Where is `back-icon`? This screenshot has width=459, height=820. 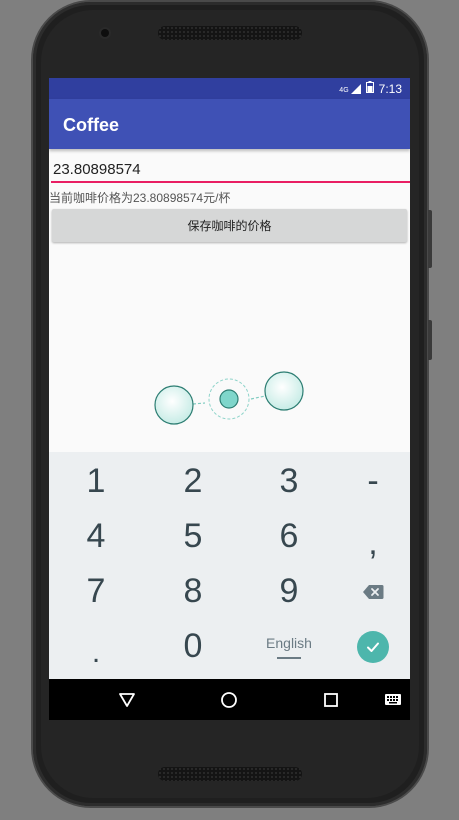
back-icon is located at coordinates (127, 700).